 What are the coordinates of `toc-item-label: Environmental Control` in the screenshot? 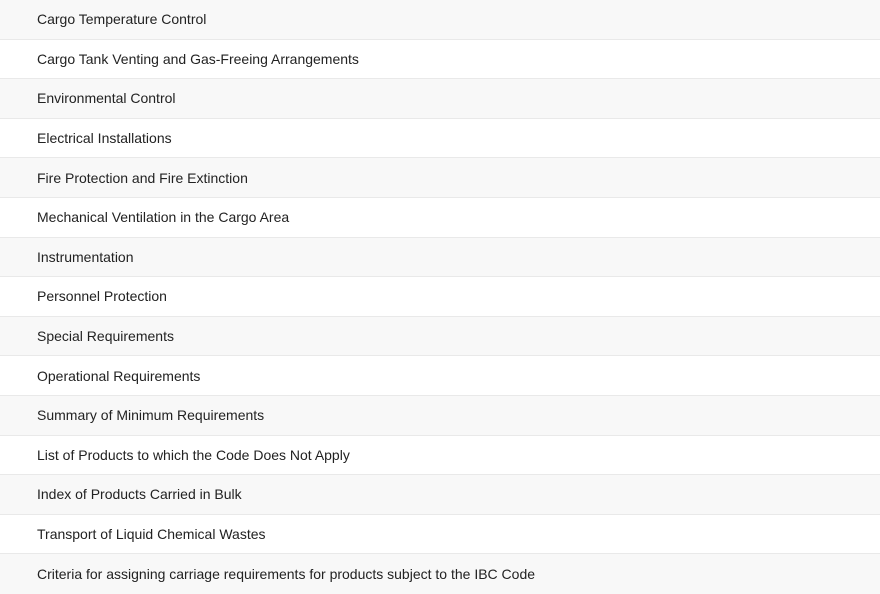 It's located at (106, 98).